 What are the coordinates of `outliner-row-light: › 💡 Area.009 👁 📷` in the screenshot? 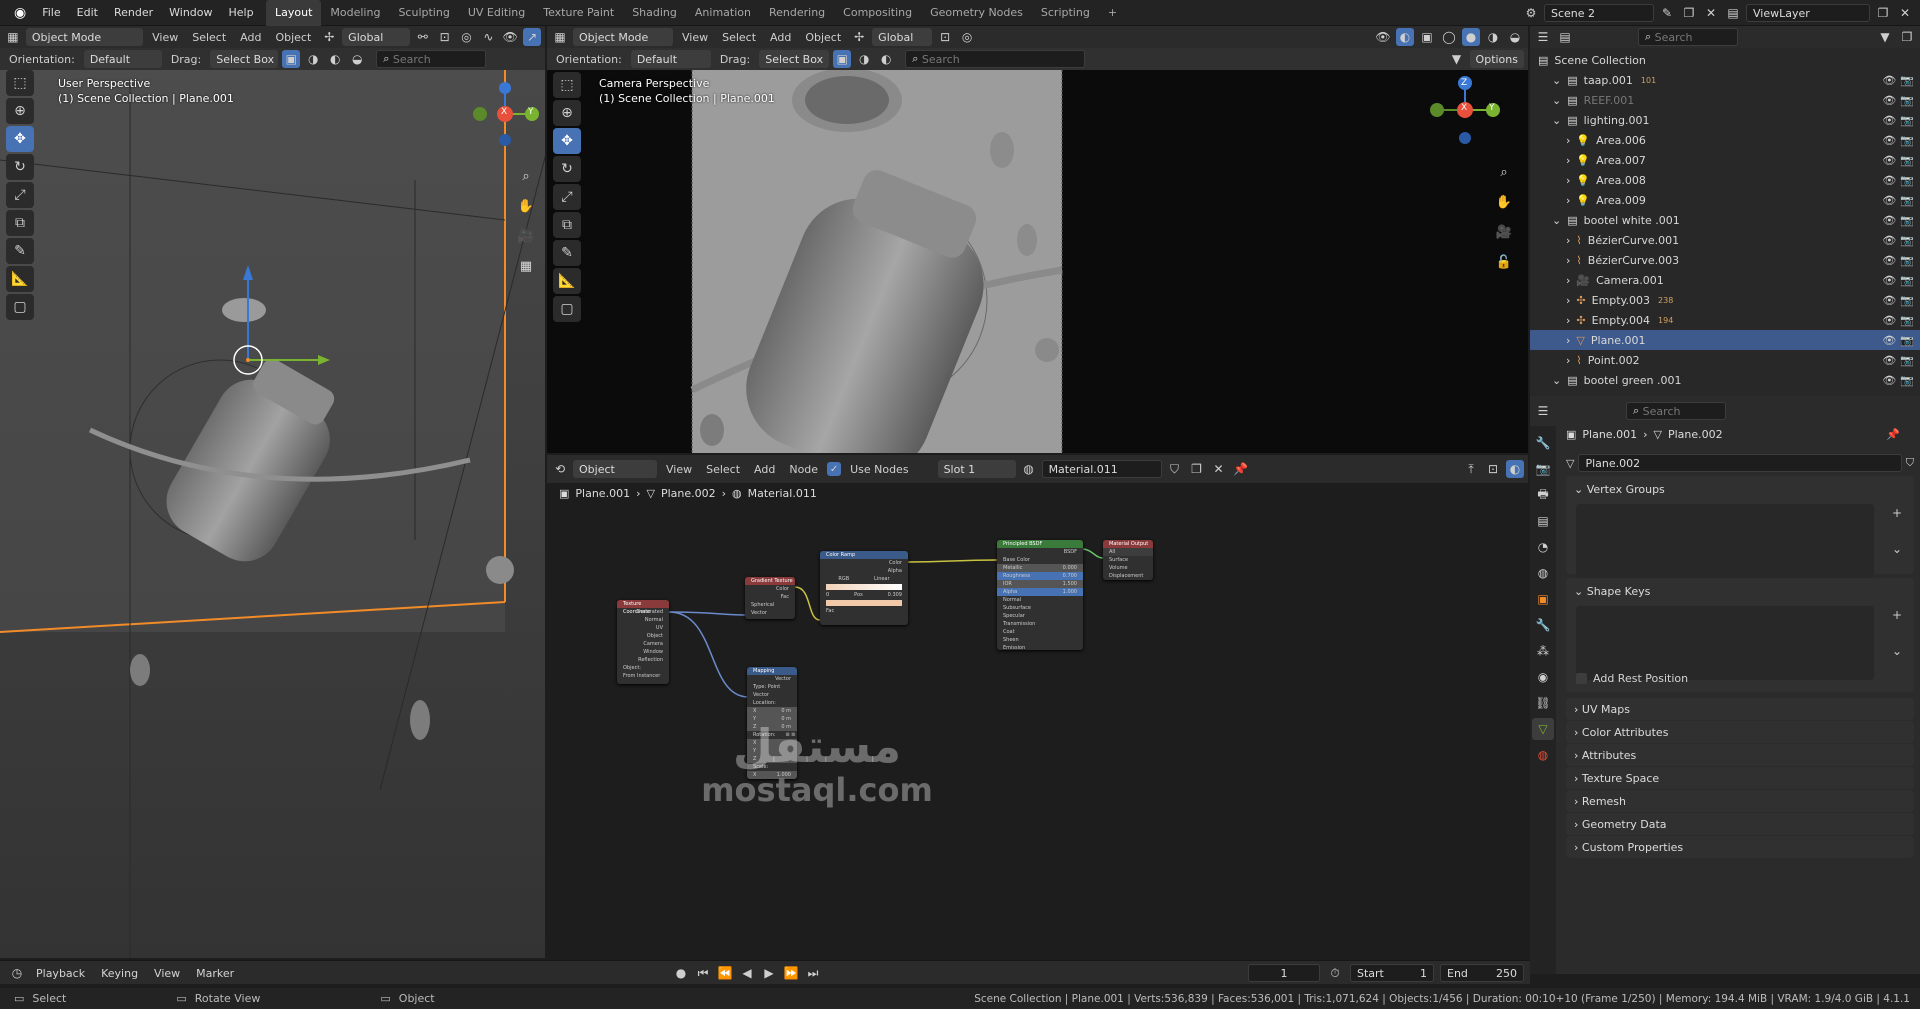 It's located at (1725, 200).